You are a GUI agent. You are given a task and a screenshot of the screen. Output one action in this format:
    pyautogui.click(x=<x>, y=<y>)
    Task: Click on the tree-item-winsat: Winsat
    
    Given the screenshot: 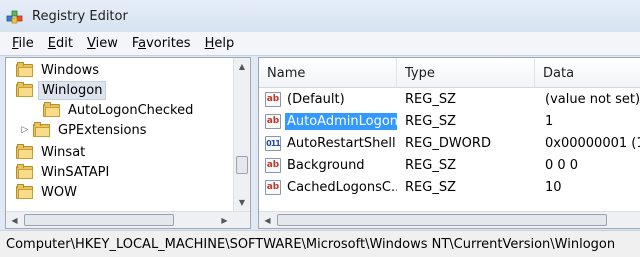 What is the action you would take?
    pyautogui.click(x=52, y=152)
    